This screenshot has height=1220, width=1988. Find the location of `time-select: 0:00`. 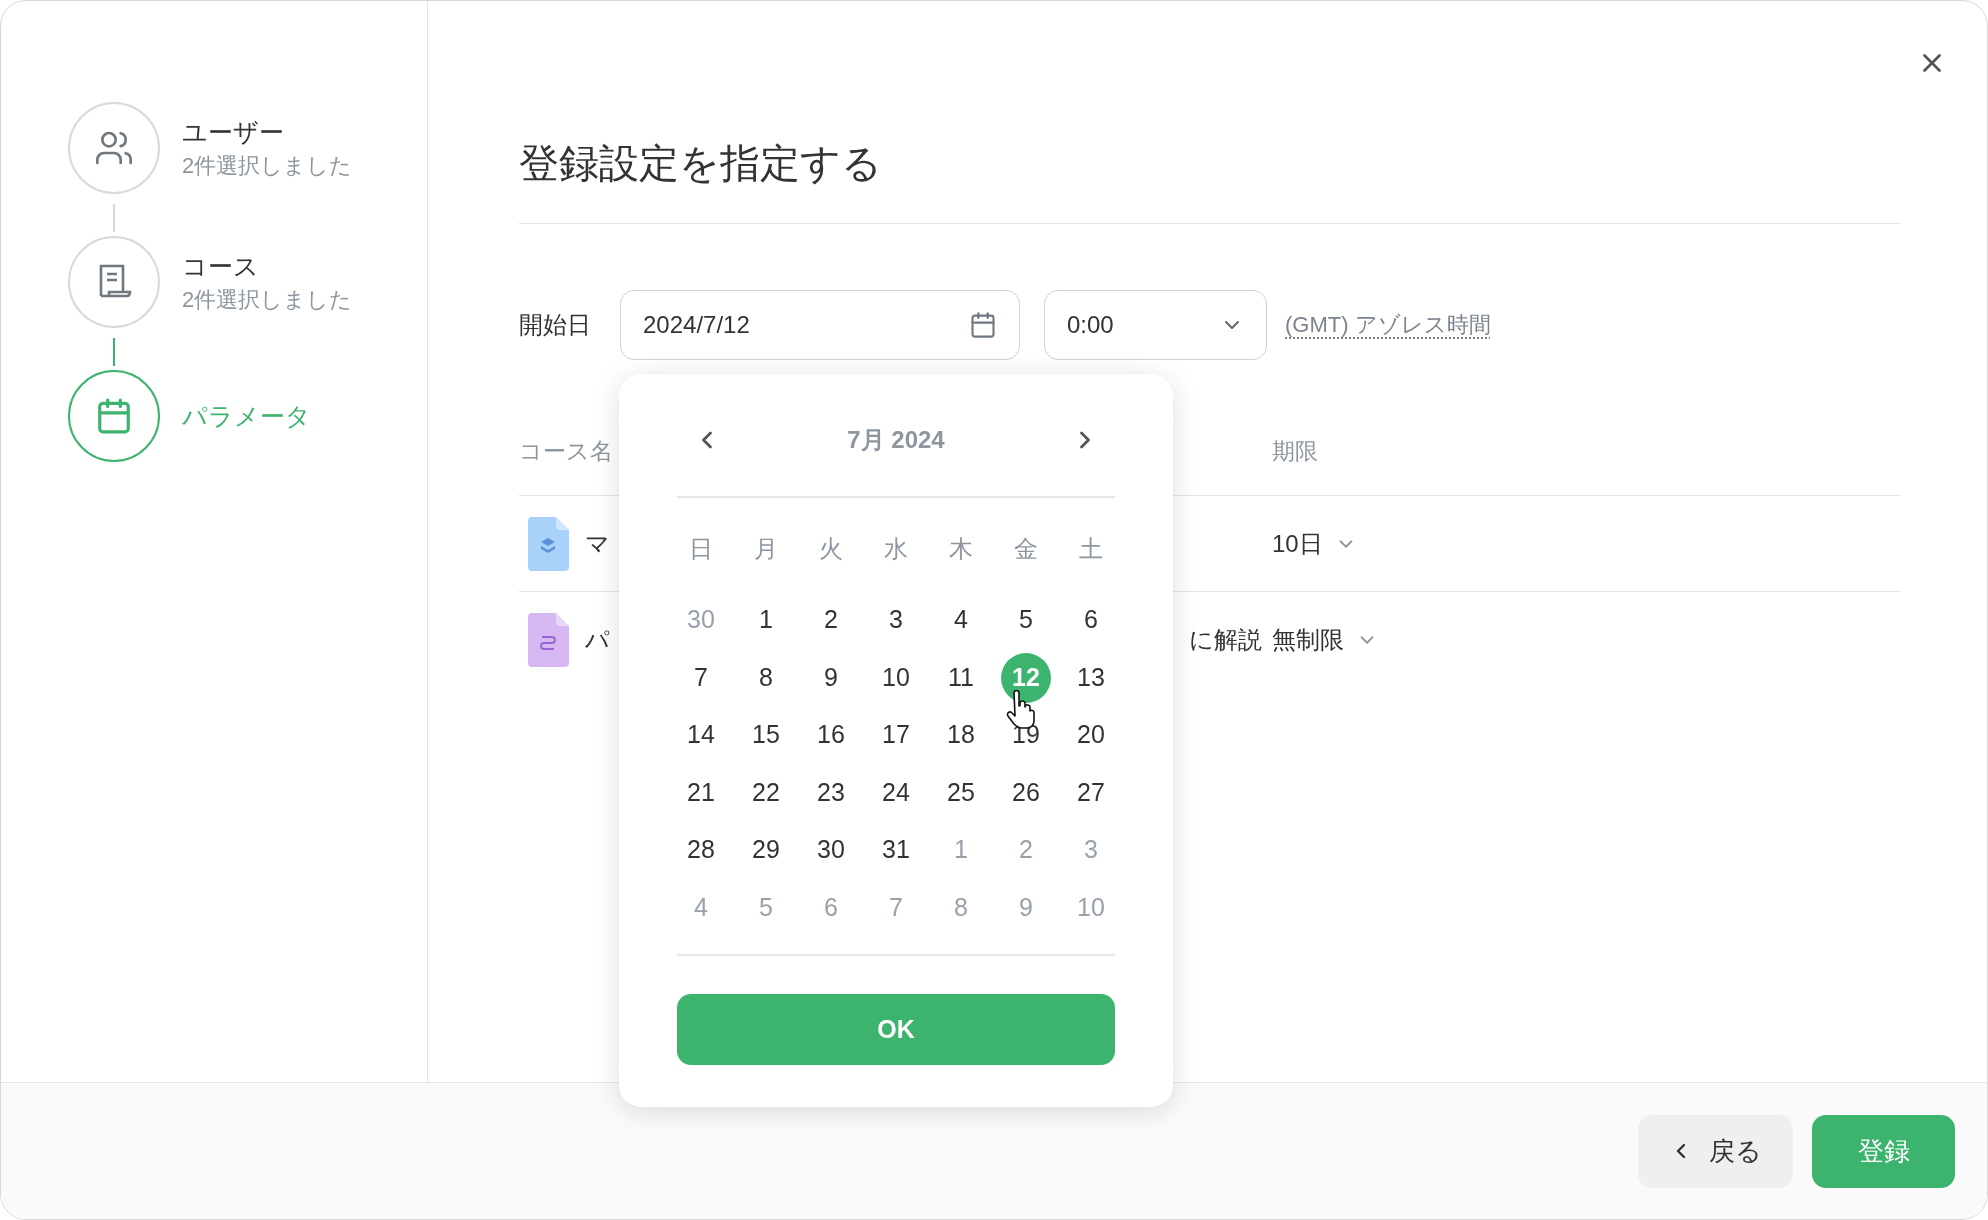

time-select: 0:00 is located at coordinates (1155, 325).